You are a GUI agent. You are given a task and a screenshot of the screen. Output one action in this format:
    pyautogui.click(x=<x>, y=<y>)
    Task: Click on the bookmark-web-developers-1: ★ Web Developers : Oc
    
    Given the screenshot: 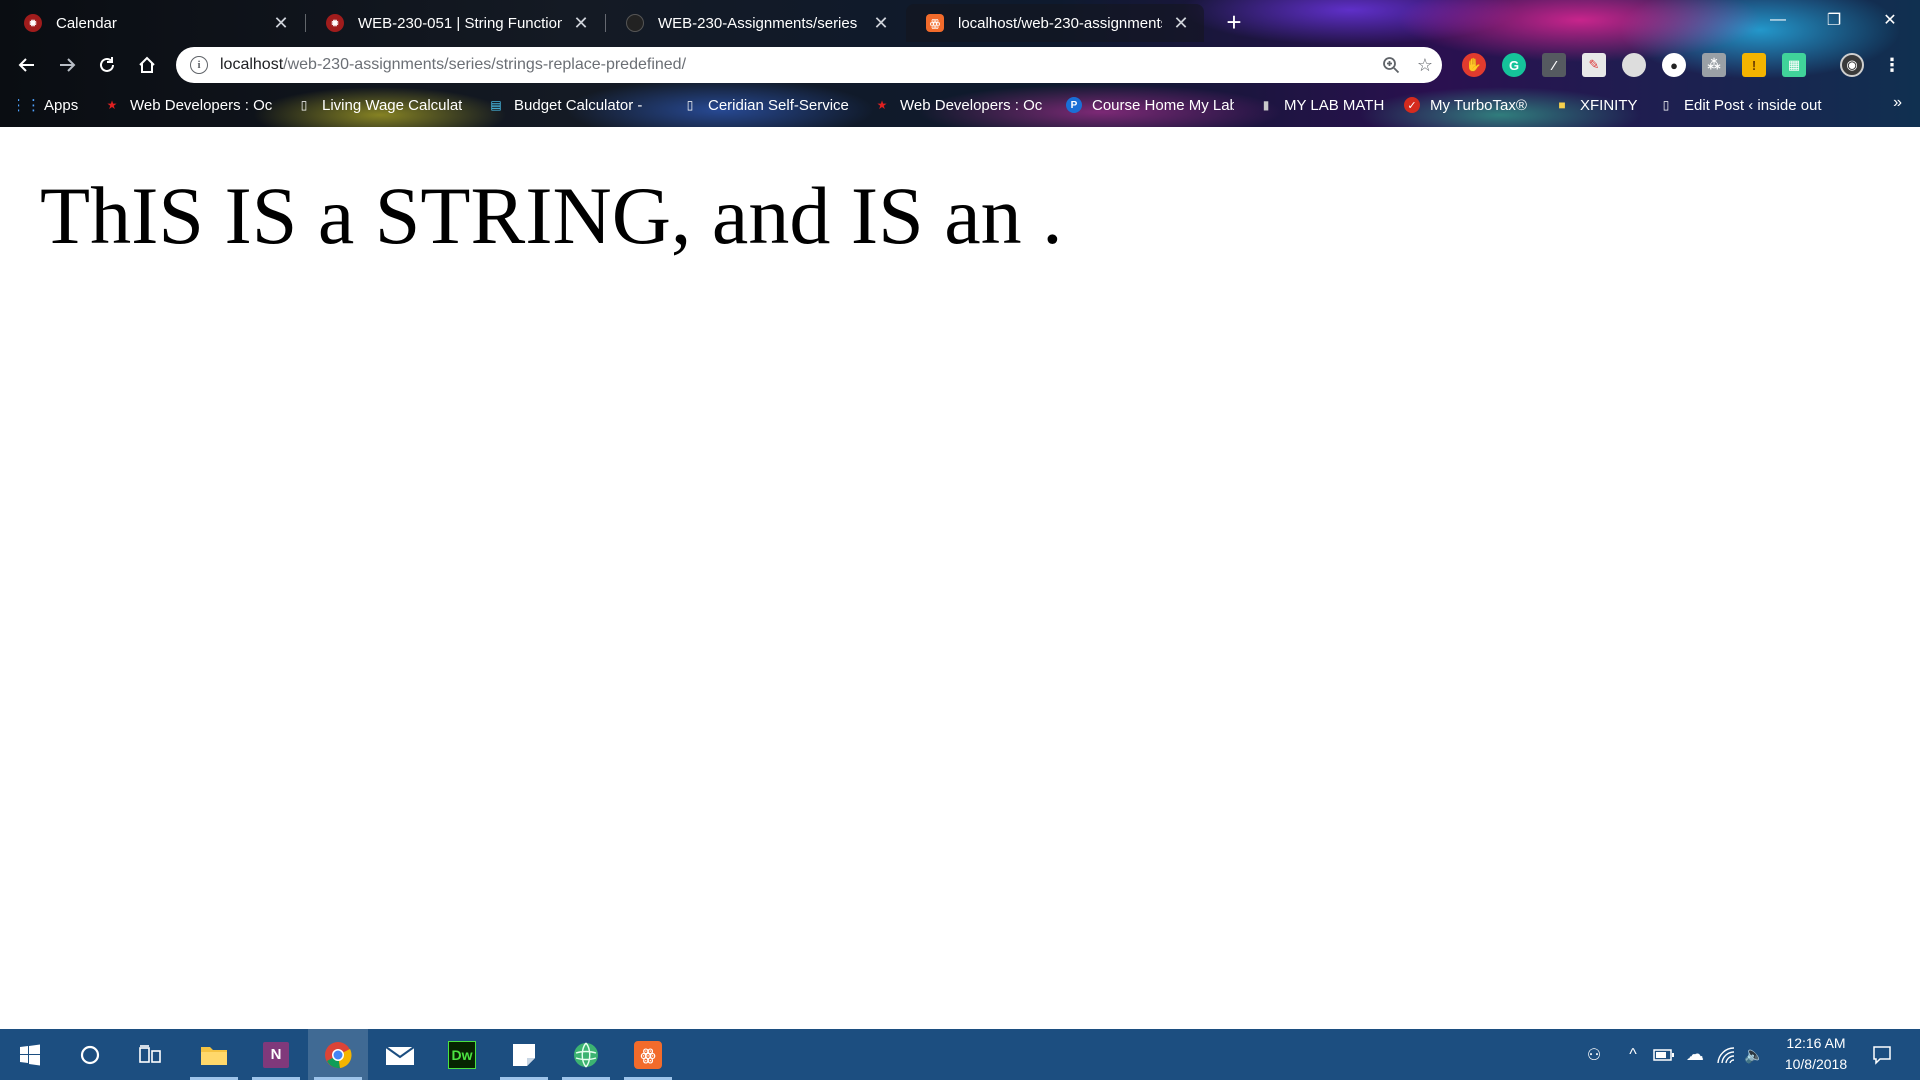 What is the action you would take?
    pyautogui.click(x=188, y=105)
    